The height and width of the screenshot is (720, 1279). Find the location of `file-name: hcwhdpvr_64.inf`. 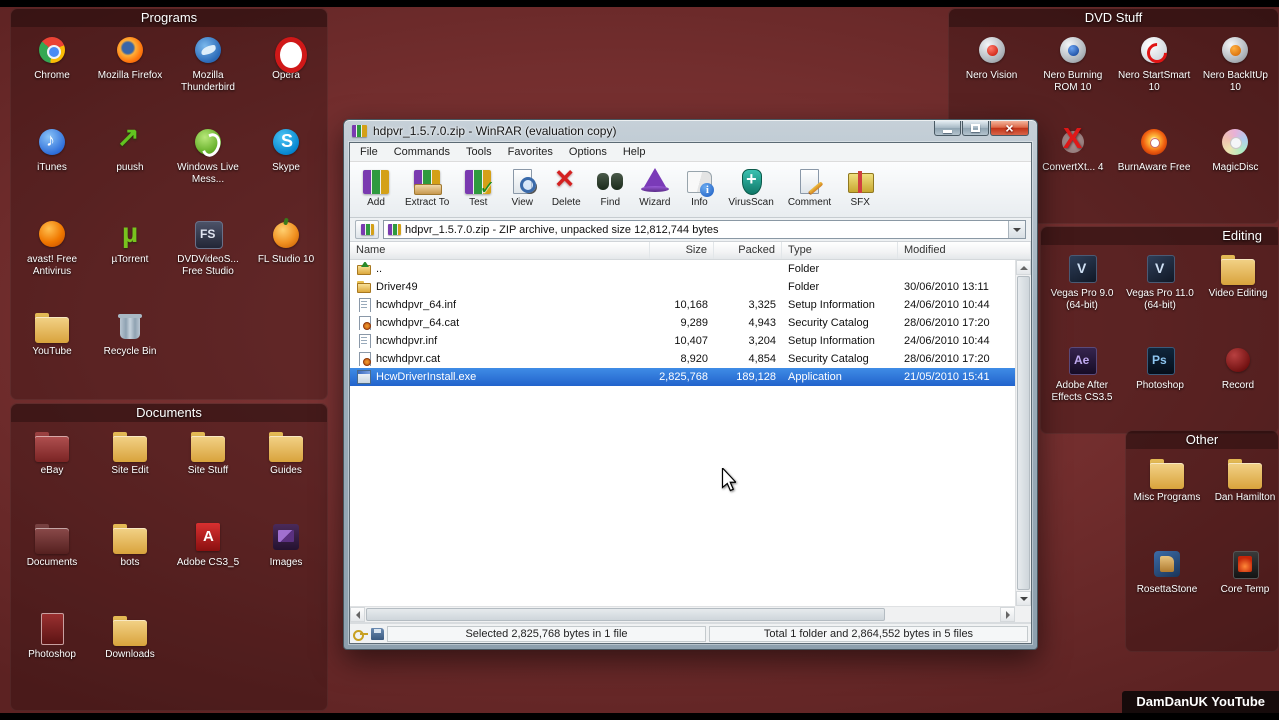

file-name: hcwhdpvr_64.inf is located at coordinates (416, 305).